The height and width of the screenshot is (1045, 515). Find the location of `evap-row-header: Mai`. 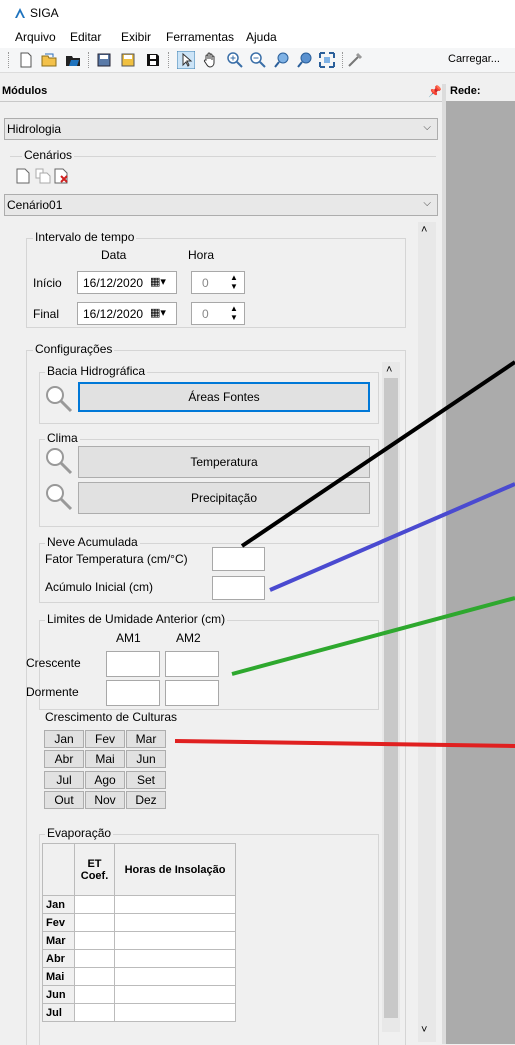

evap-row-header: Mai is located at coordinates (58, 976).